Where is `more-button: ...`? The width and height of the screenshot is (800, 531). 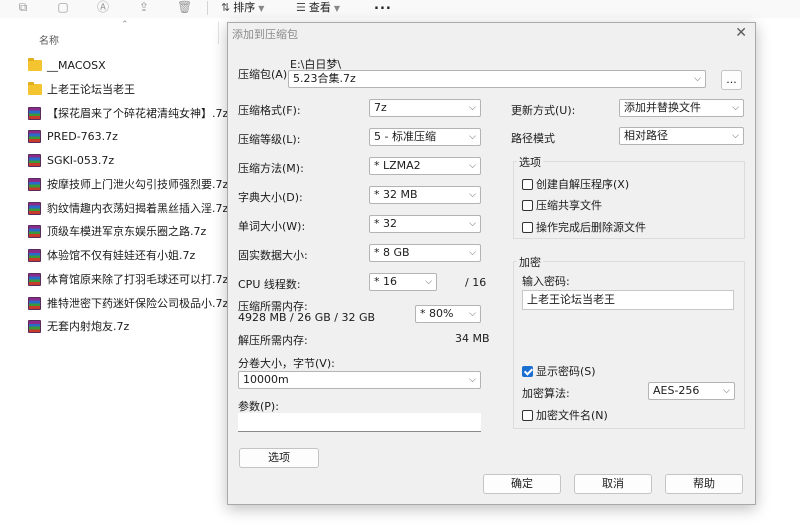
more-button: ... is located at coordinates (383, 6).